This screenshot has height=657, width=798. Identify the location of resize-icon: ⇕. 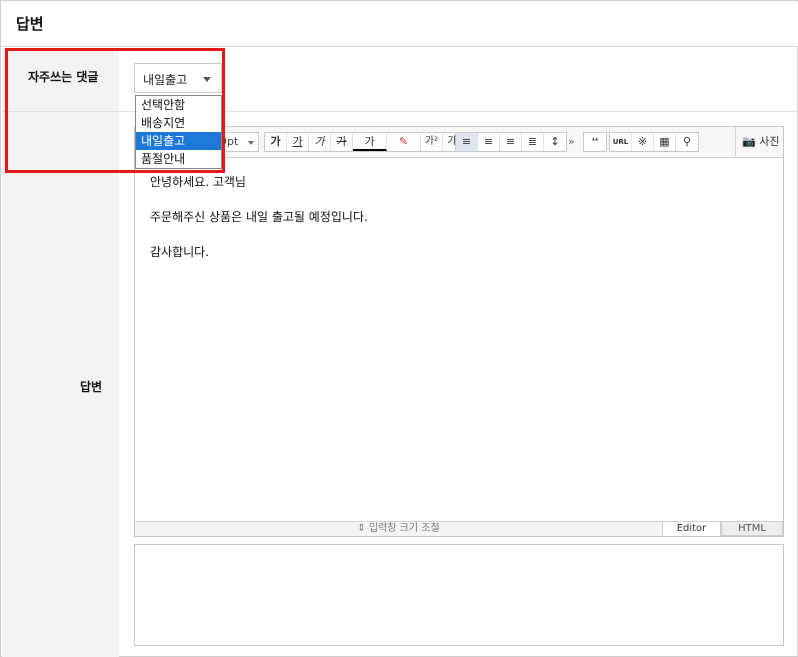
(361, 528).